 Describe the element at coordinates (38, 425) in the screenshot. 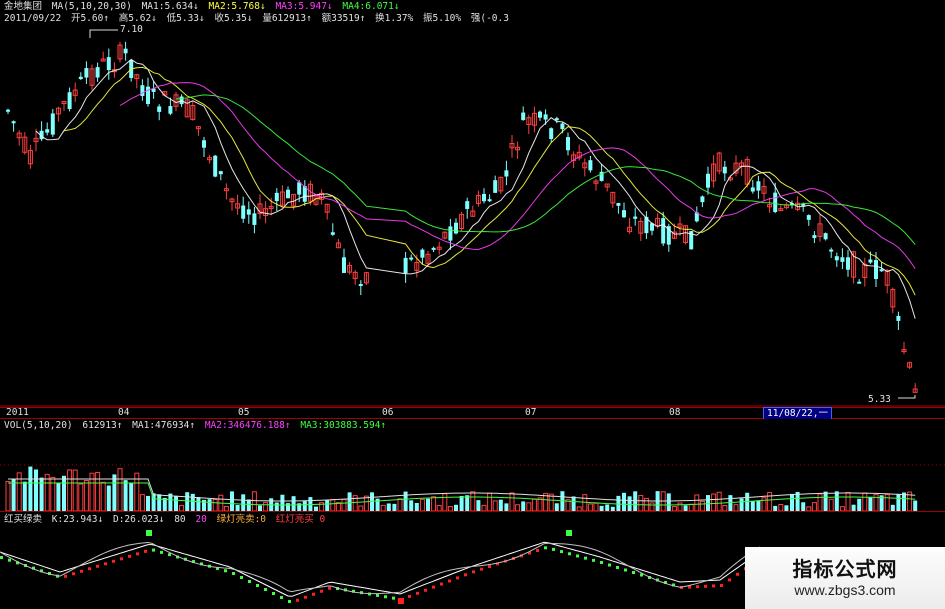

I see `vol-label: VOL(5,10,20)` at that location.